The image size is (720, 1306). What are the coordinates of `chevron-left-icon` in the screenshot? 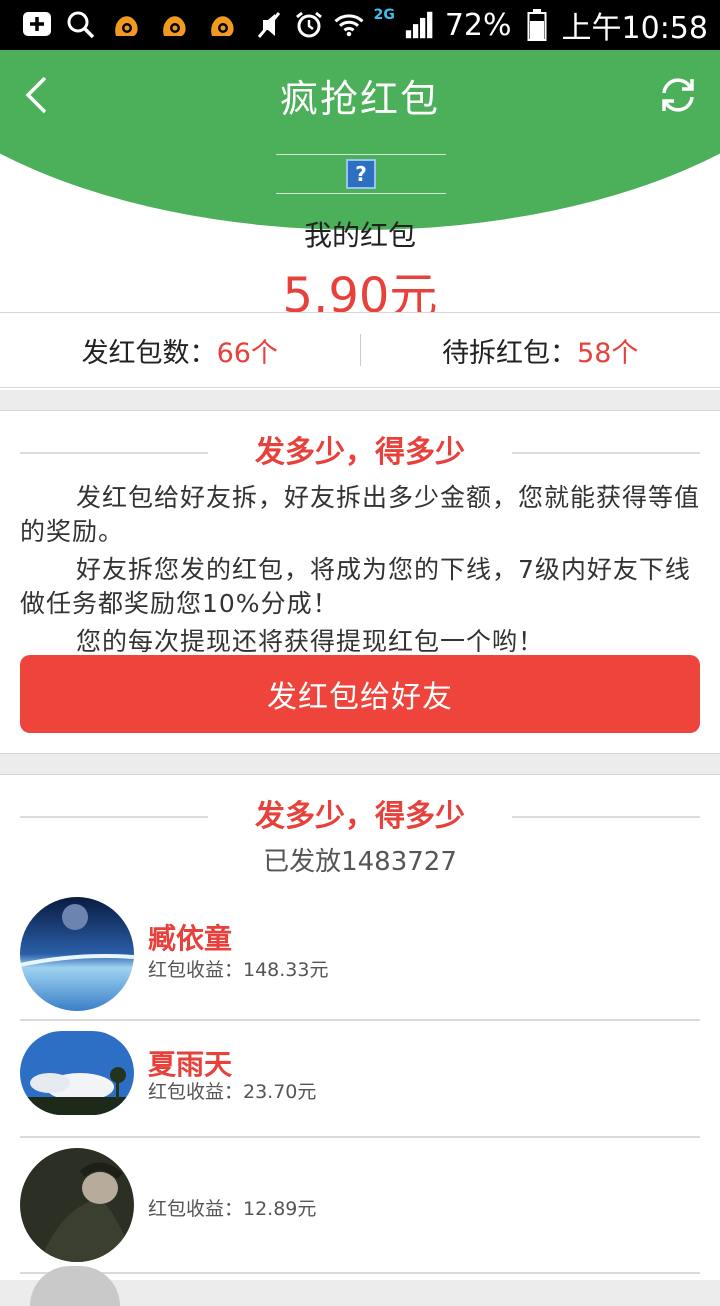 It's located at (36, 95).